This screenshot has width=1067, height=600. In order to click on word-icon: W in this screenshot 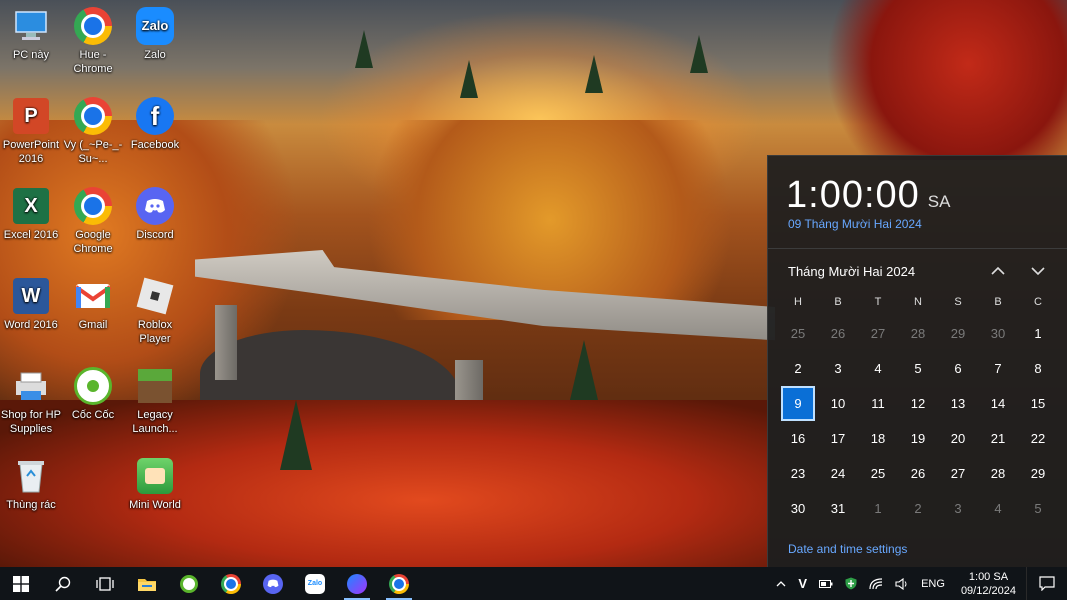, I will do `click(31, 296)`.